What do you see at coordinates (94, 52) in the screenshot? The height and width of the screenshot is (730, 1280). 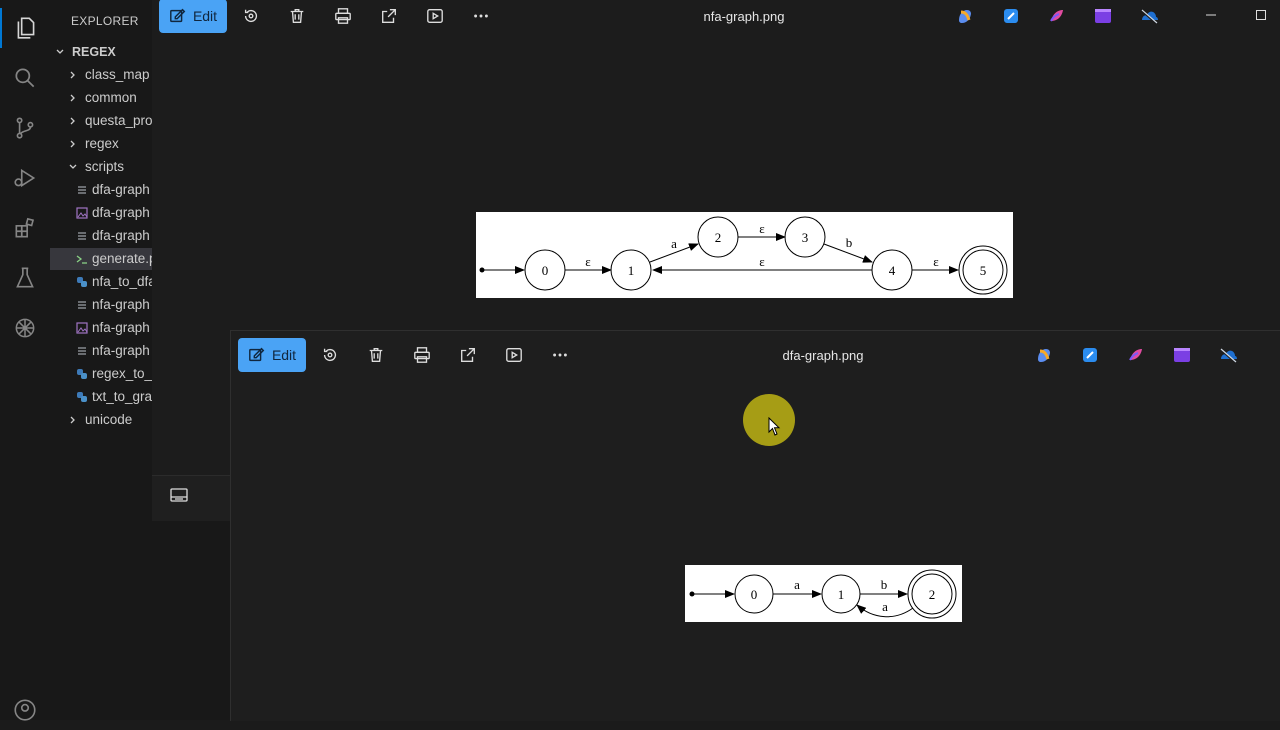 I see `root-folder-label: REGEX` at bounding box center [94, 52].